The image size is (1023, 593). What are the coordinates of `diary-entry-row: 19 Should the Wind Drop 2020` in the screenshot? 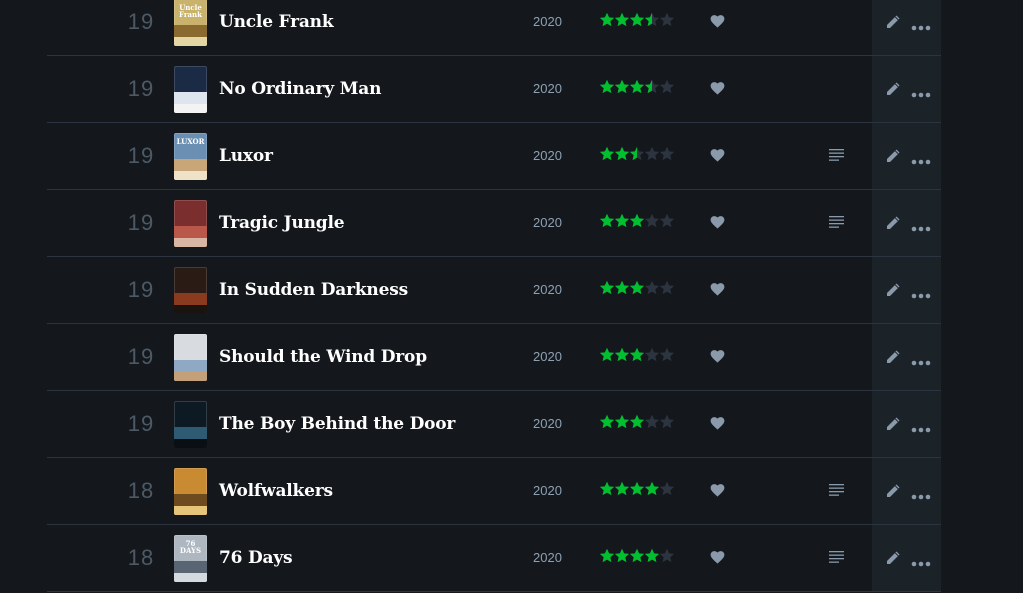 It's located at (494, 357).